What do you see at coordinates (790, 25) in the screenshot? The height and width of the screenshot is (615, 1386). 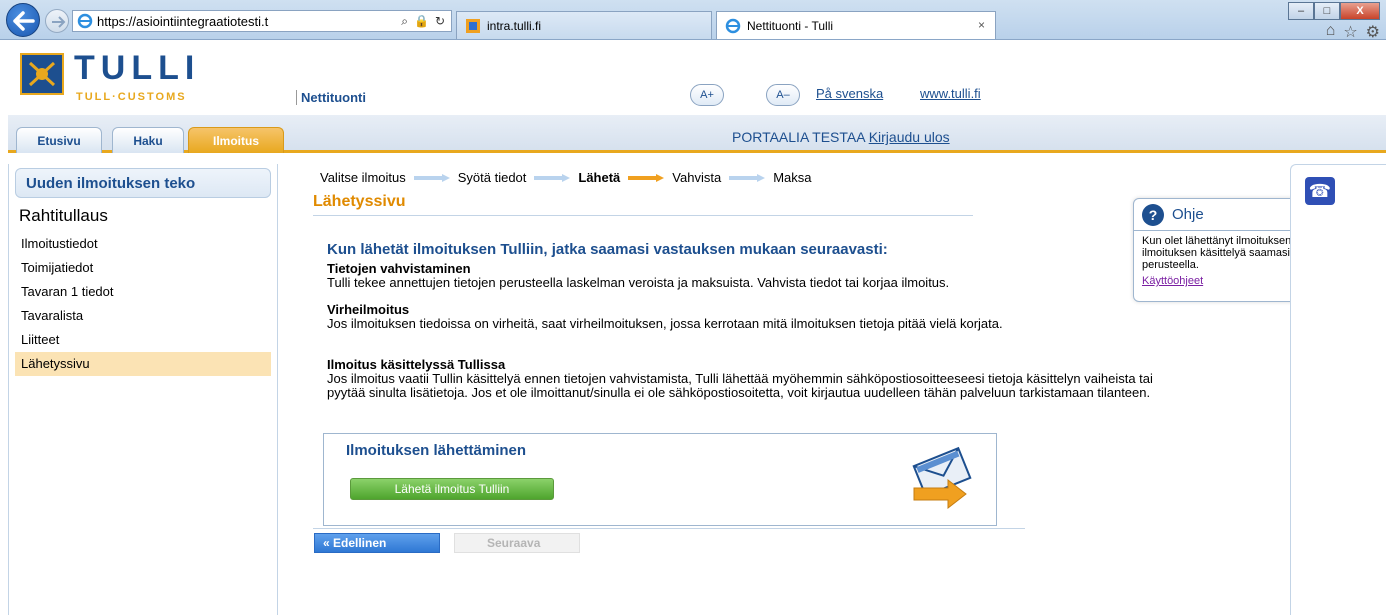 I see `tab-label: Nettituonti - Tulli` at bounding box center [790, 25].